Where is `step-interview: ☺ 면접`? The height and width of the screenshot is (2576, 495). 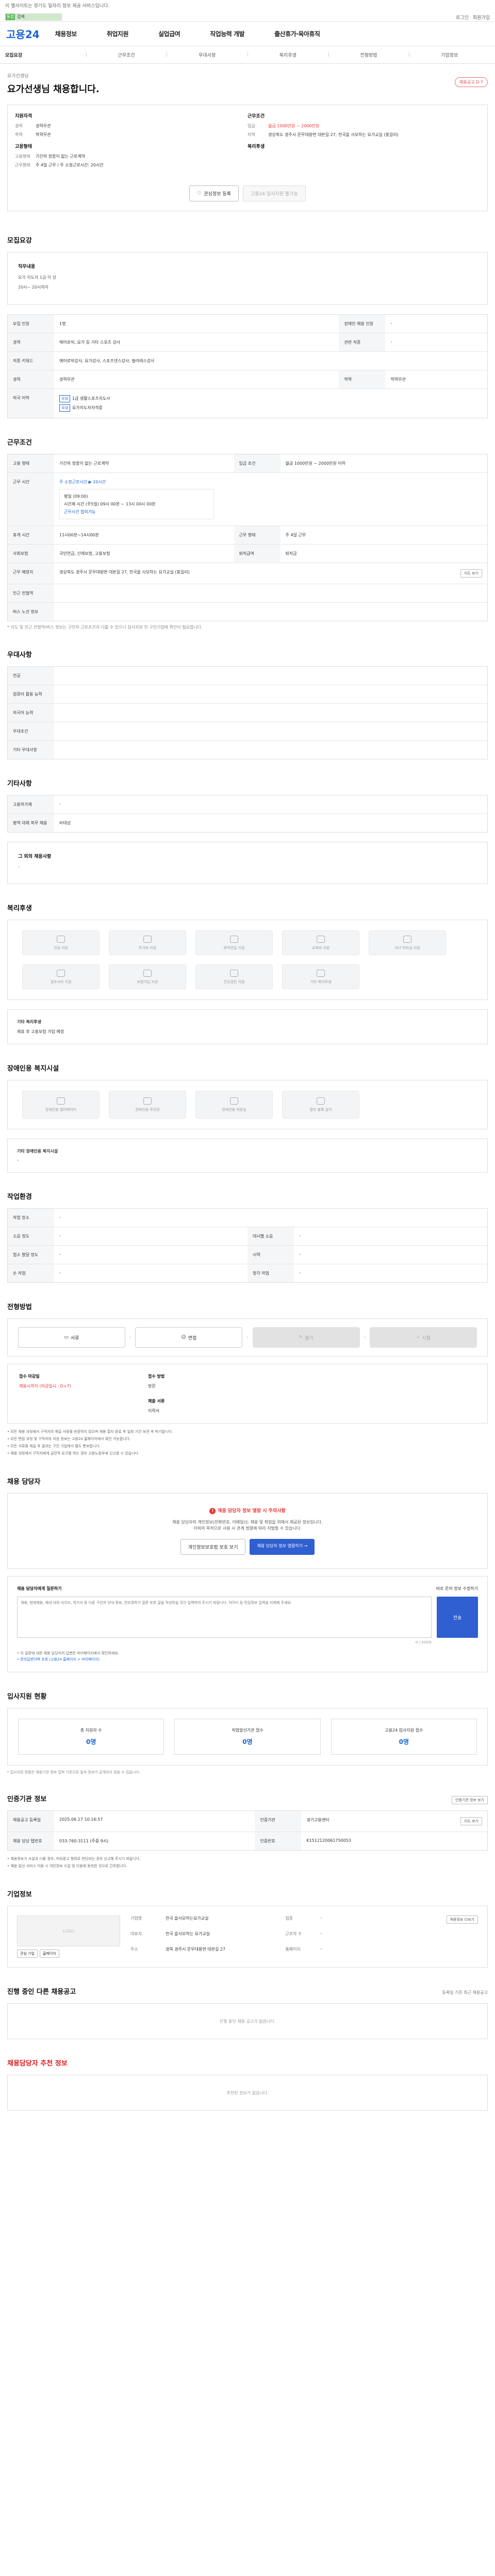
step-interview: ☺ 면접 is located at coordinates (189, 1337).